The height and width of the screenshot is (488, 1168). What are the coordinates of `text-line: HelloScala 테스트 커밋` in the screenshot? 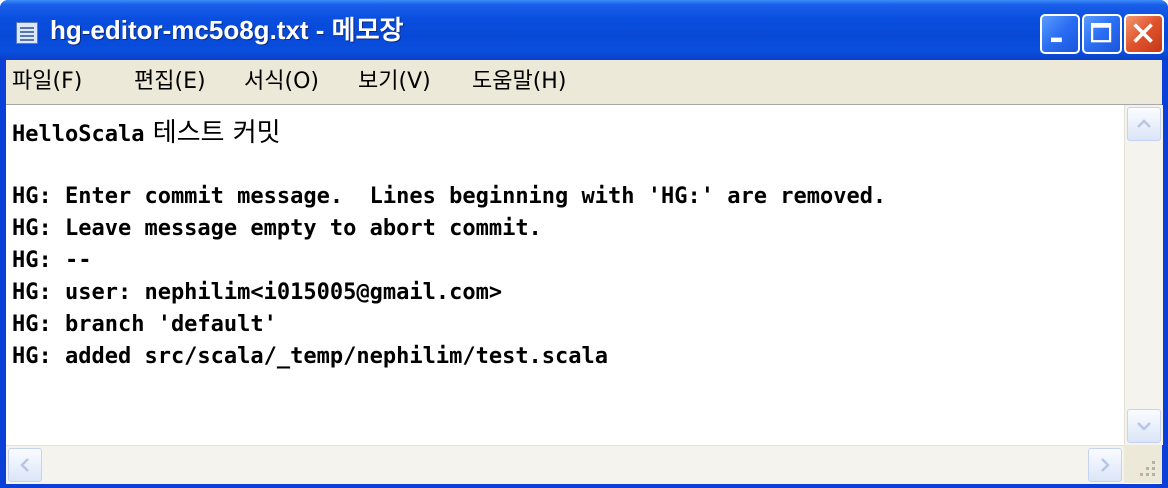 It's located at (567, 133).